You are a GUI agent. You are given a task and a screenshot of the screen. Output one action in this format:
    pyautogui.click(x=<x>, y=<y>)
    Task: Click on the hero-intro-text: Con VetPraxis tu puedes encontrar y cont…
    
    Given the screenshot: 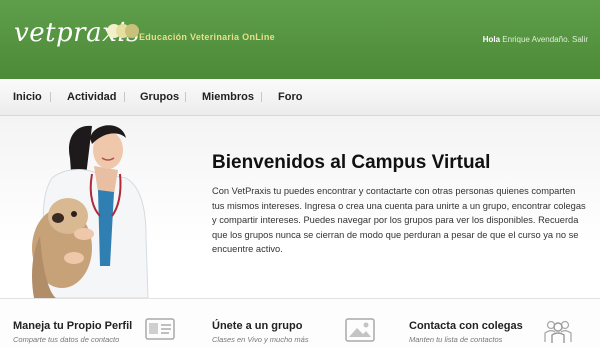 What is the action you would take?
    pyautogui.click(x=399, y=220)
    